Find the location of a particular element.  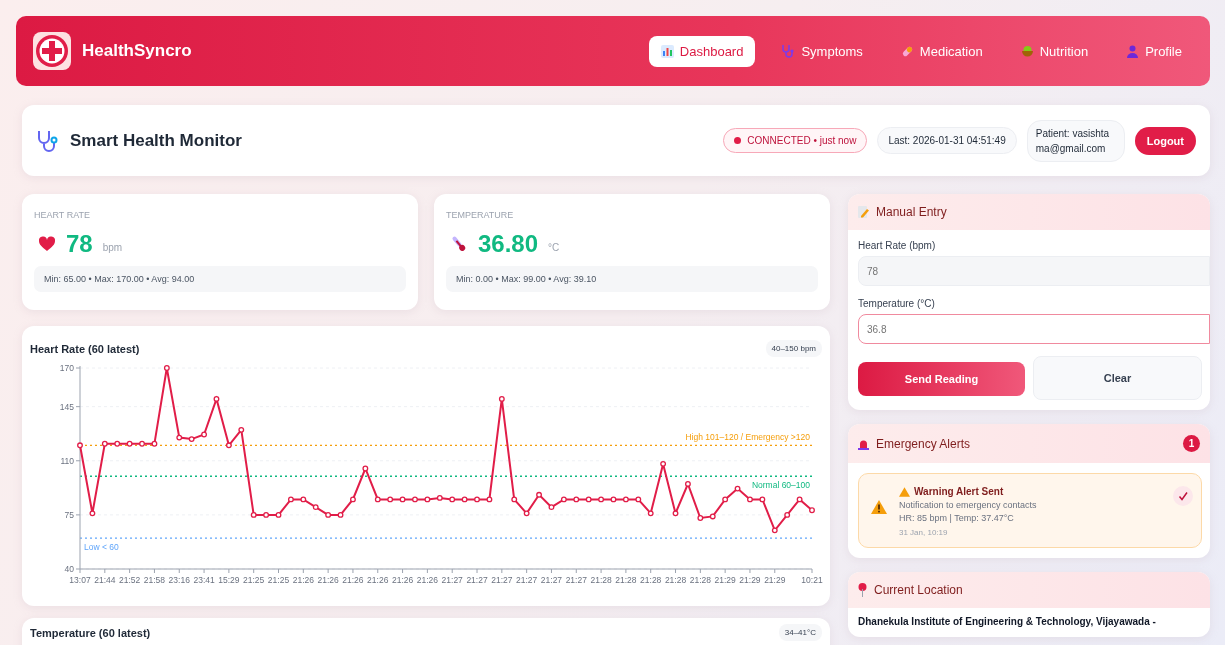

x-tick-label: 23:16 is located at coordinates (179, 580).